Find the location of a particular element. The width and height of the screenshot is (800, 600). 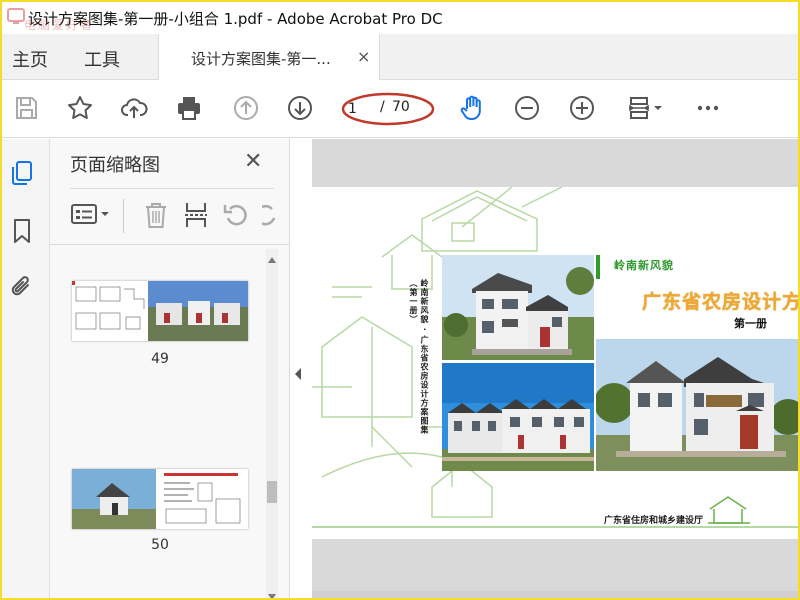

insert-pages-icon is located at coordinates (196, 215).